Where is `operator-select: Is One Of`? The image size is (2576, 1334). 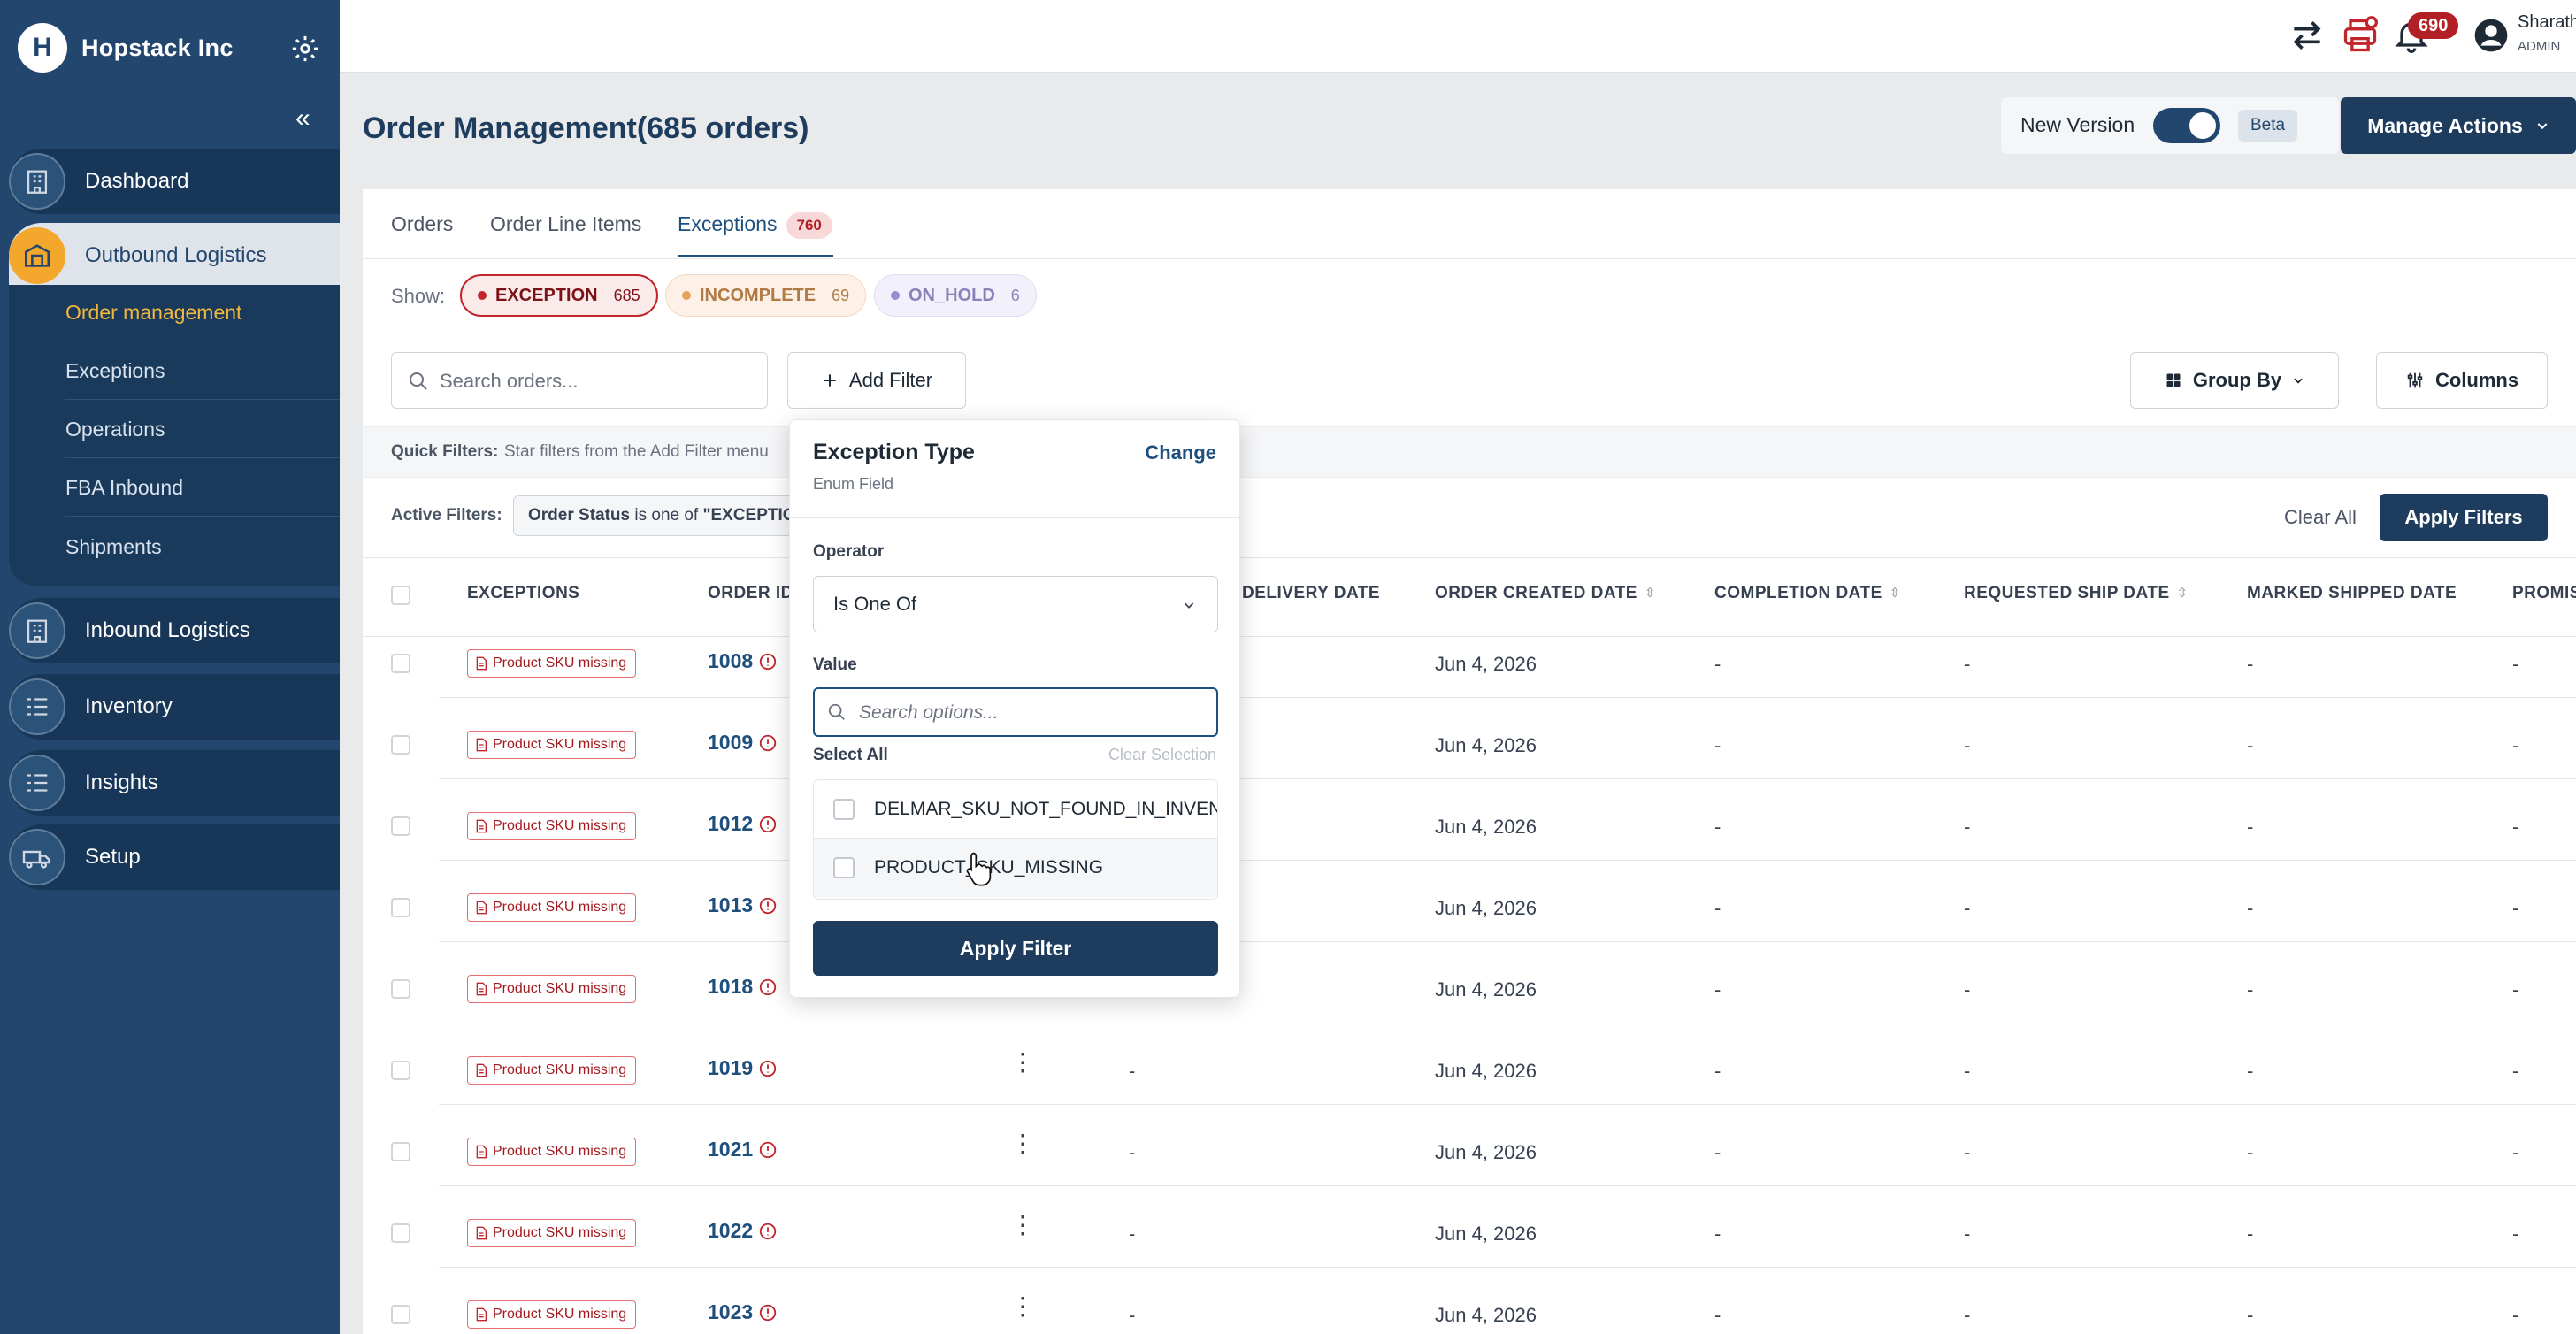 operator-select: Is One Of is located at coordinates (1015, 604).